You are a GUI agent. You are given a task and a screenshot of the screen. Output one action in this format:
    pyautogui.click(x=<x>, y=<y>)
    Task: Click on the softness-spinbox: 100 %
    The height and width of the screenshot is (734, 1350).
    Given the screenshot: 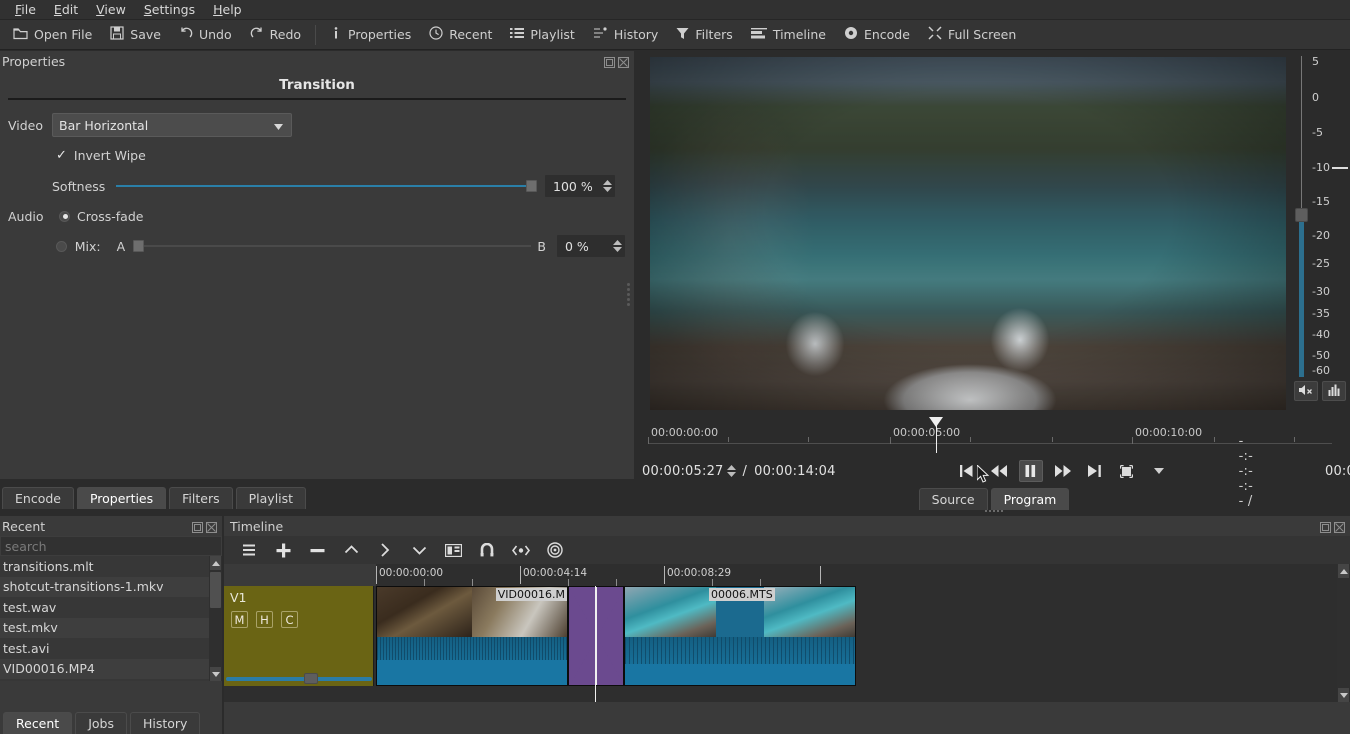 What is the action you would take?
    pyautogui.click(x=580, y=186)
    